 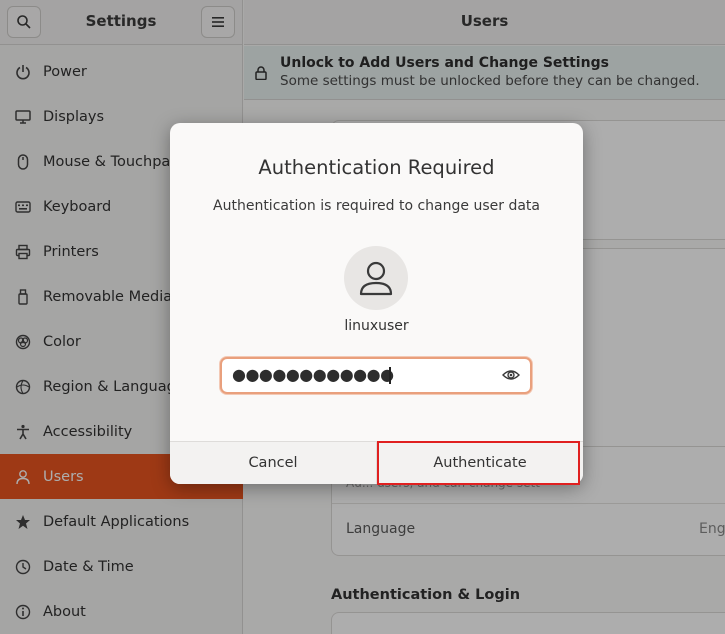 What do you see at coordinates (390, 375) in the screenshot?
I see `text-caret` at bounding box center [390, 375].